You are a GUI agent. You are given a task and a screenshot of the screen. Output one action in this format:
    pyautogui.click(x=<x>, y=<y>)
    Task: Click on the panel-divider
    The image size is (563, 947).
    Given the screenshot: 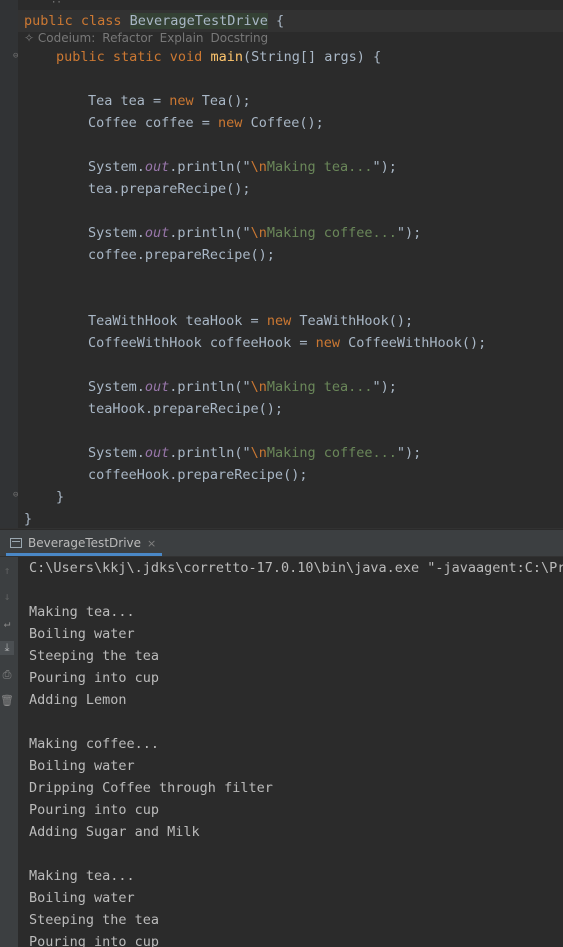 What is the action you would take?
    pyautogui.click(x=281, y=528)
    